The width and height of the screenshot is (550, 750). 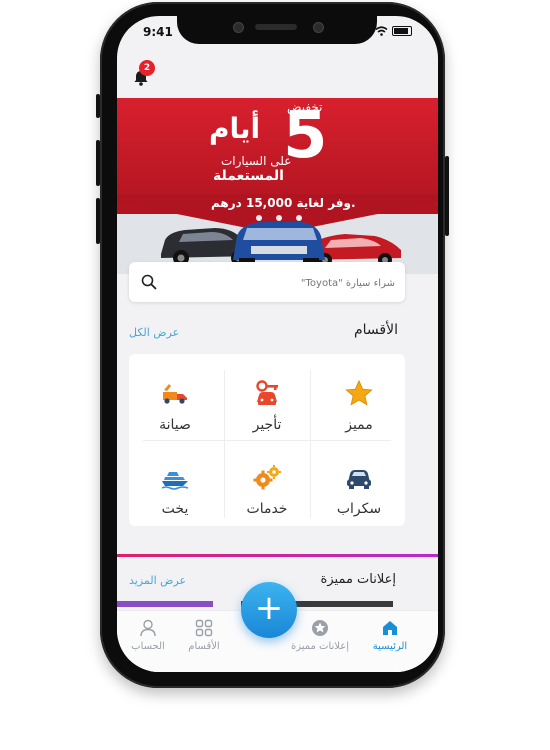 I want to click on speaker-grille, so click(x=276, y=27).